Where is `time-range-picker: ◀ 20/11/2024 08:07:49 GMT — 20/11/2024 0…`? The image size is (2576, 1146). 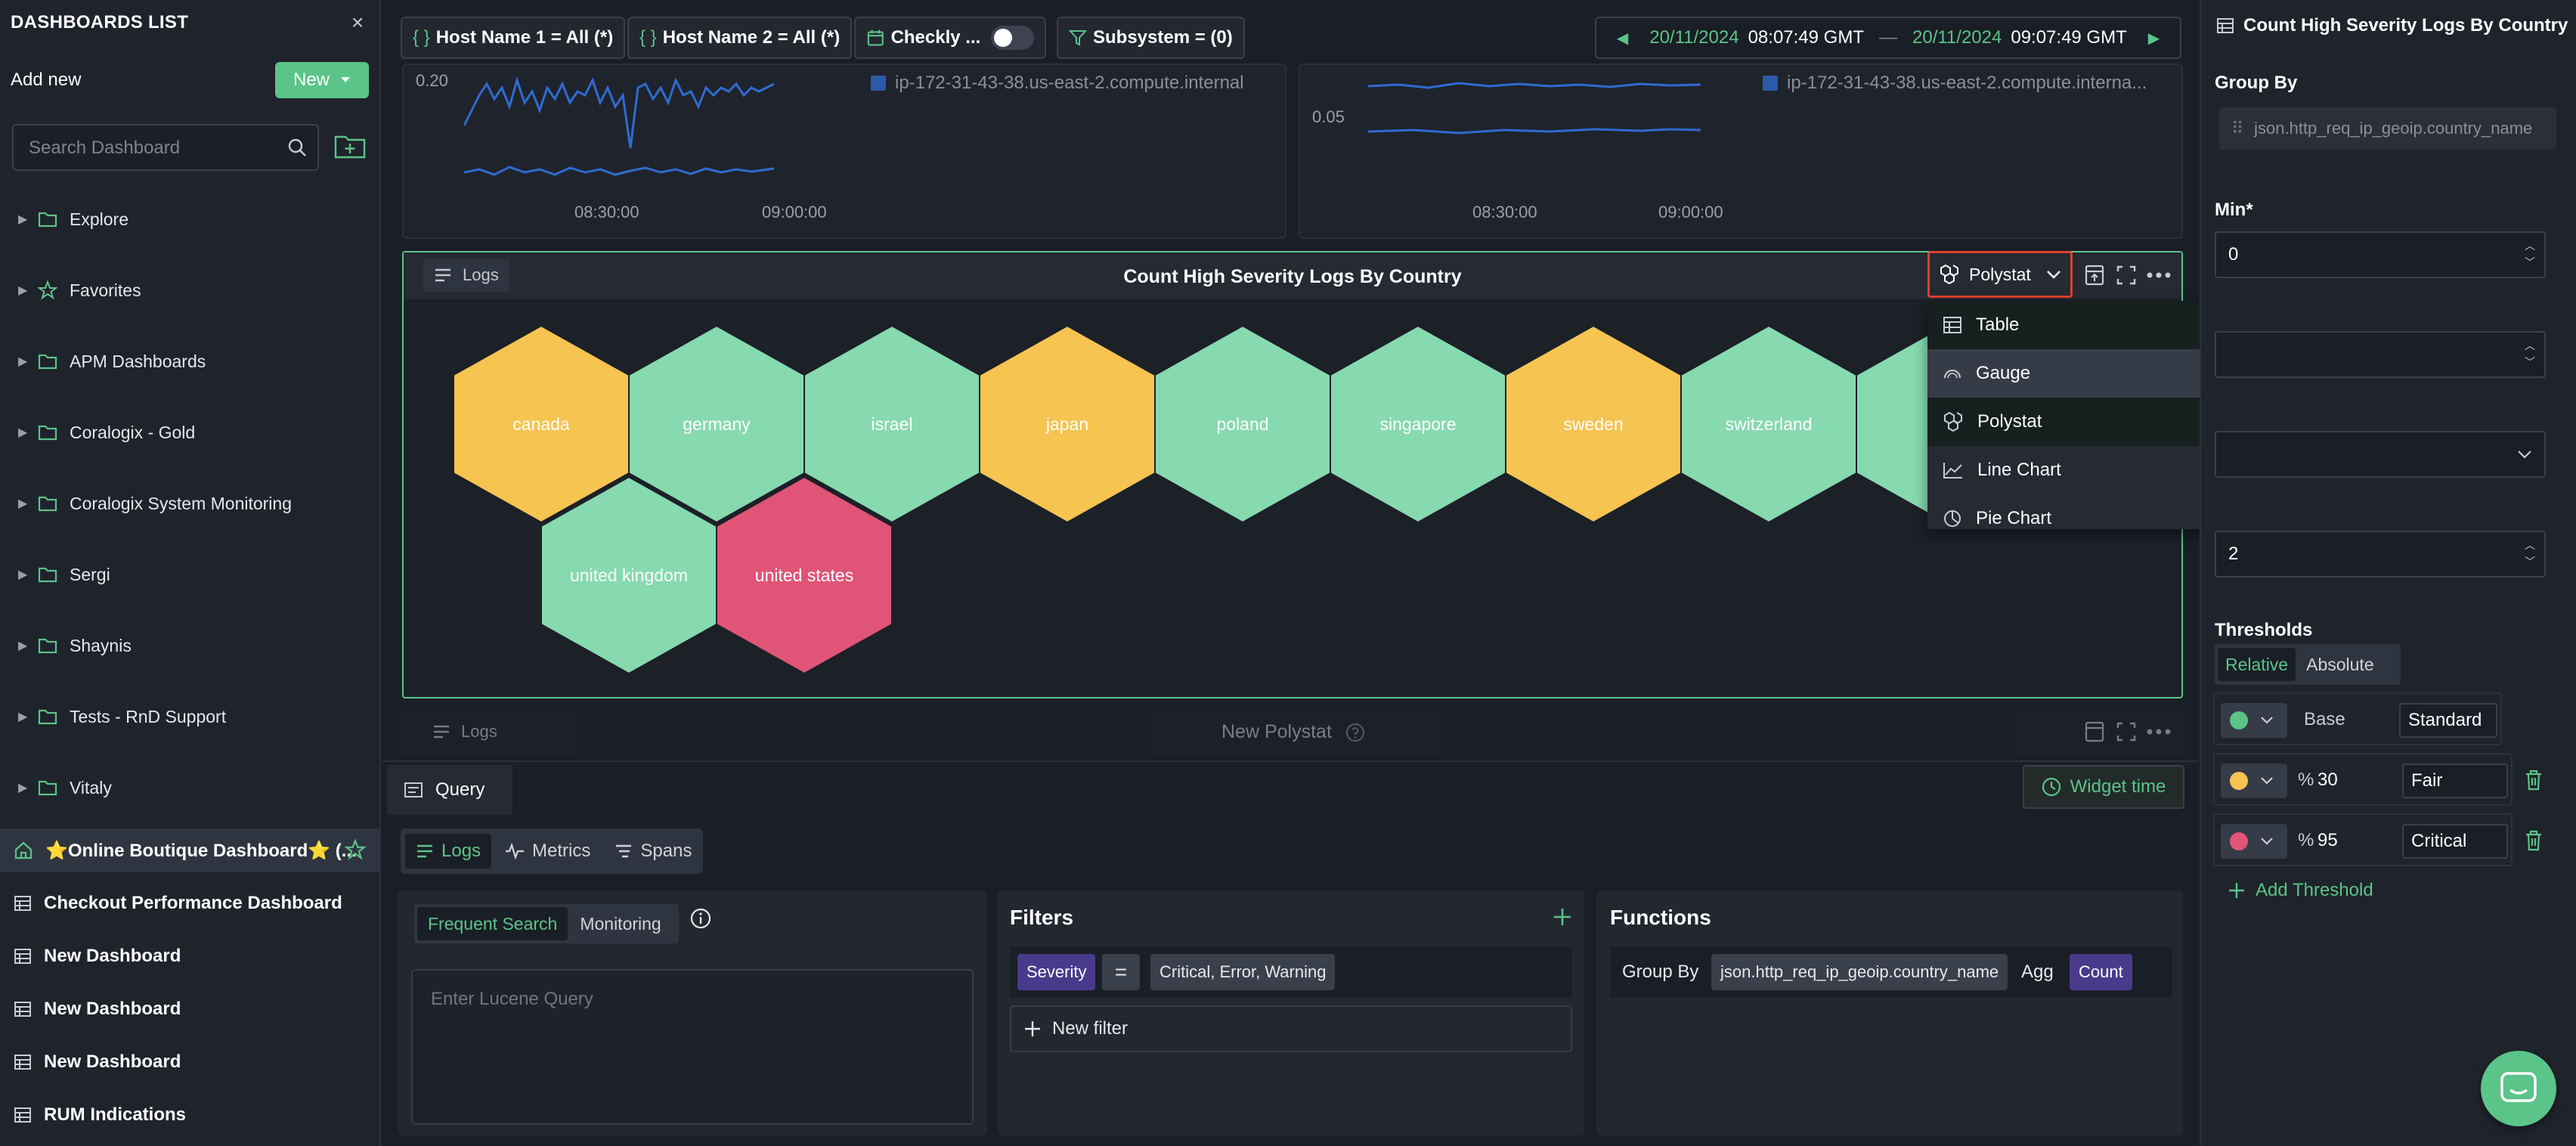
time-range-picker: ◀ 20/11/2024 08:07:49 GMT — 20/11/2024 0… is located at coordinates (1888, 38).